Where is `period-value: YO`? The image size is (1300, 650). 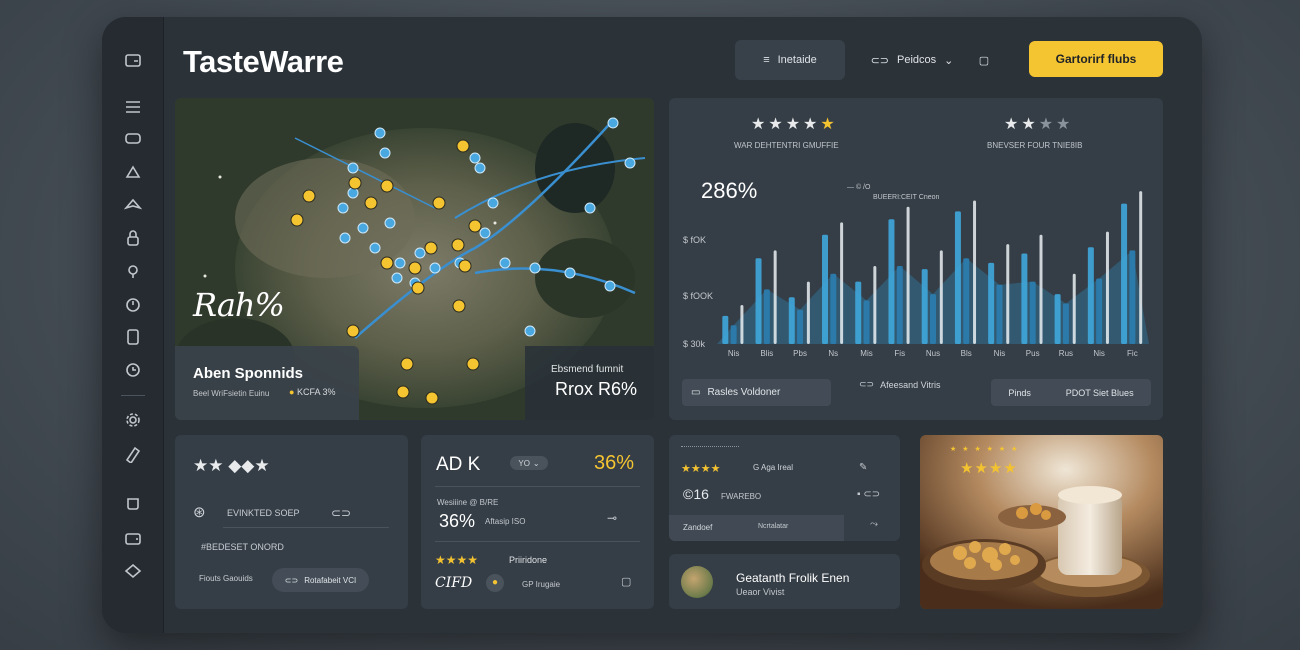 period-value: YO is located at coordinates (524, 463).